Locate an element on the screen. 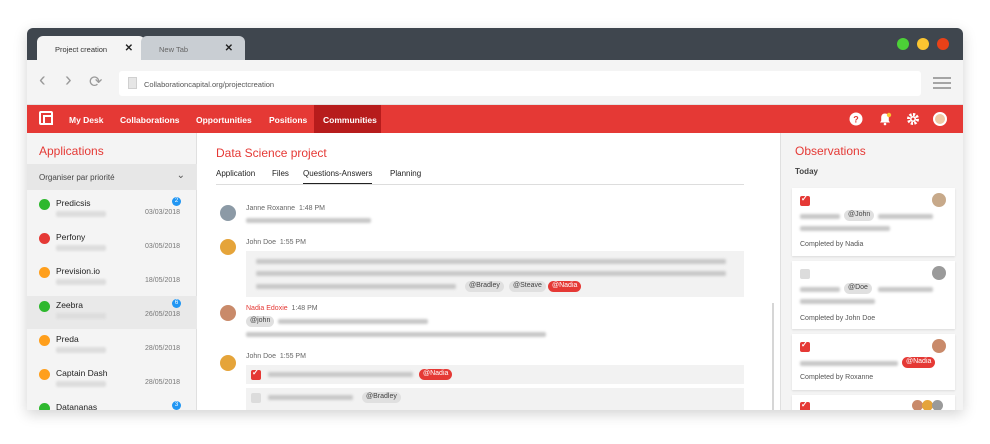 The image size is (990, 444). mention-tag: @John is located at coordinates (859, 215).